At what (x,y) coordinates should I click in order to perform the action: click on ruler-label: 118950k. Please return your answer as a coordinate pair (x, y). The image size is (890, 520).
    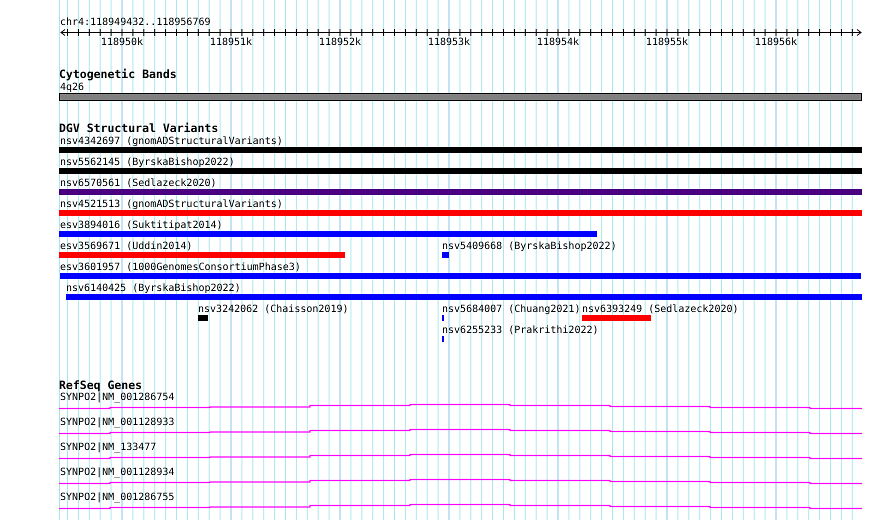
    Looking at the image, I should click on (122, 42).